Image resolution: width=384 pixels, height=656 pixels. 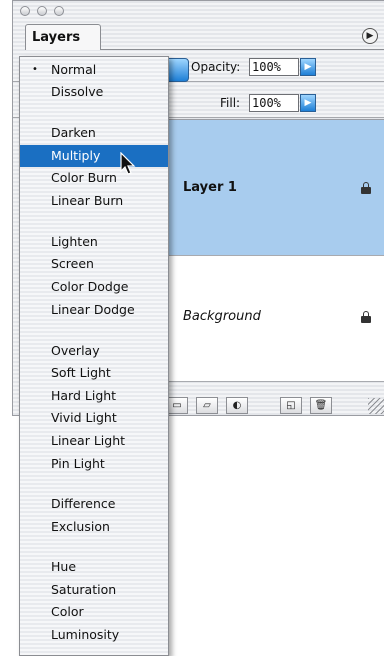 I want to click on minimize-button, so click(x=42, y=11).